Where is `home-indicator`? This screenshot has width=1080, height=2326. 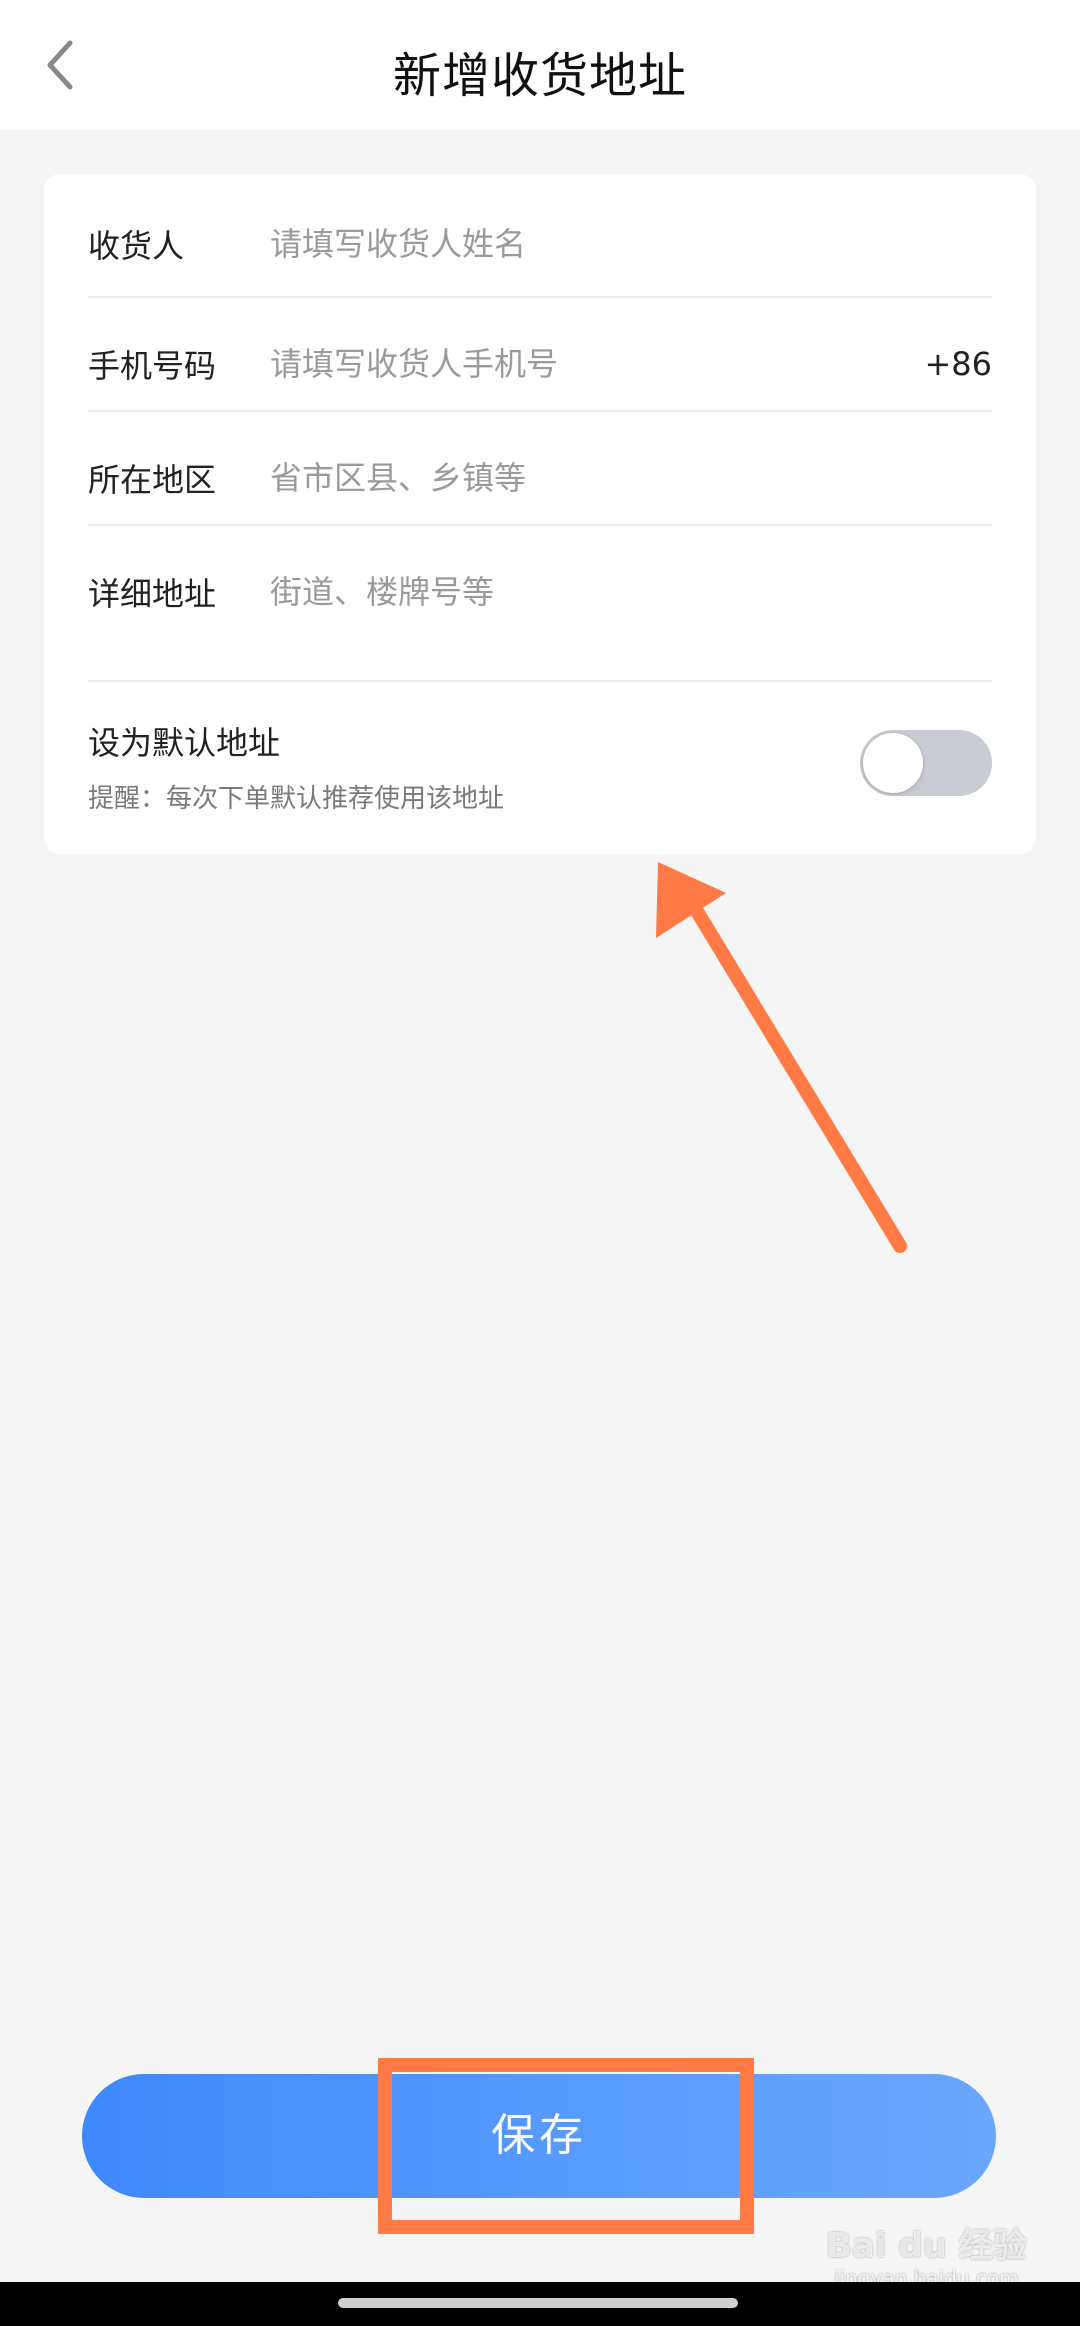 home-indicator is located at coordinates (538, 2303).